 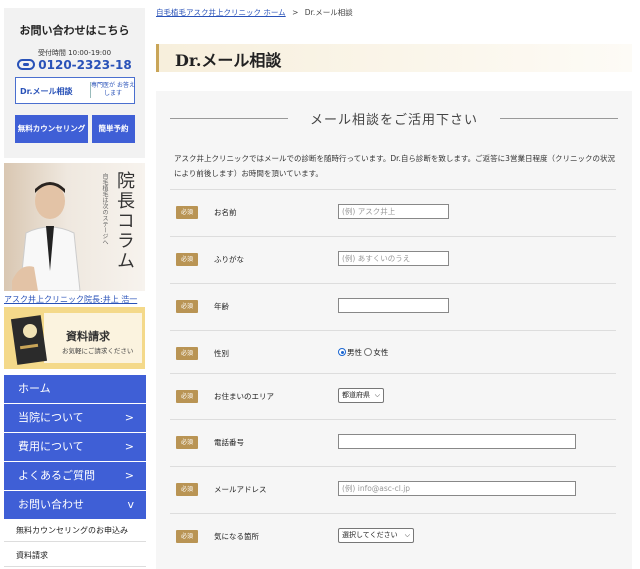 I want to click on concern-select-value: 選択してください, so click(x=370, y=535).